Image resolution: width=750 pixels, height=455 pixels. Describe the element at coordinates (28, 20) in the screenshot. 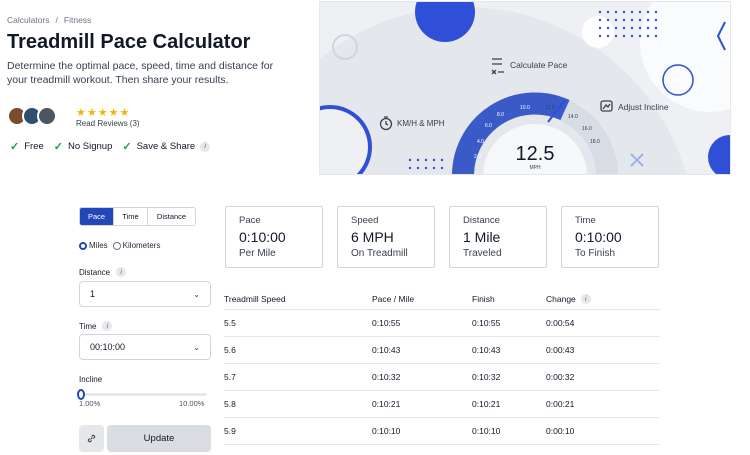

I see `breadcrumb-calculators: Calculators` at that location.